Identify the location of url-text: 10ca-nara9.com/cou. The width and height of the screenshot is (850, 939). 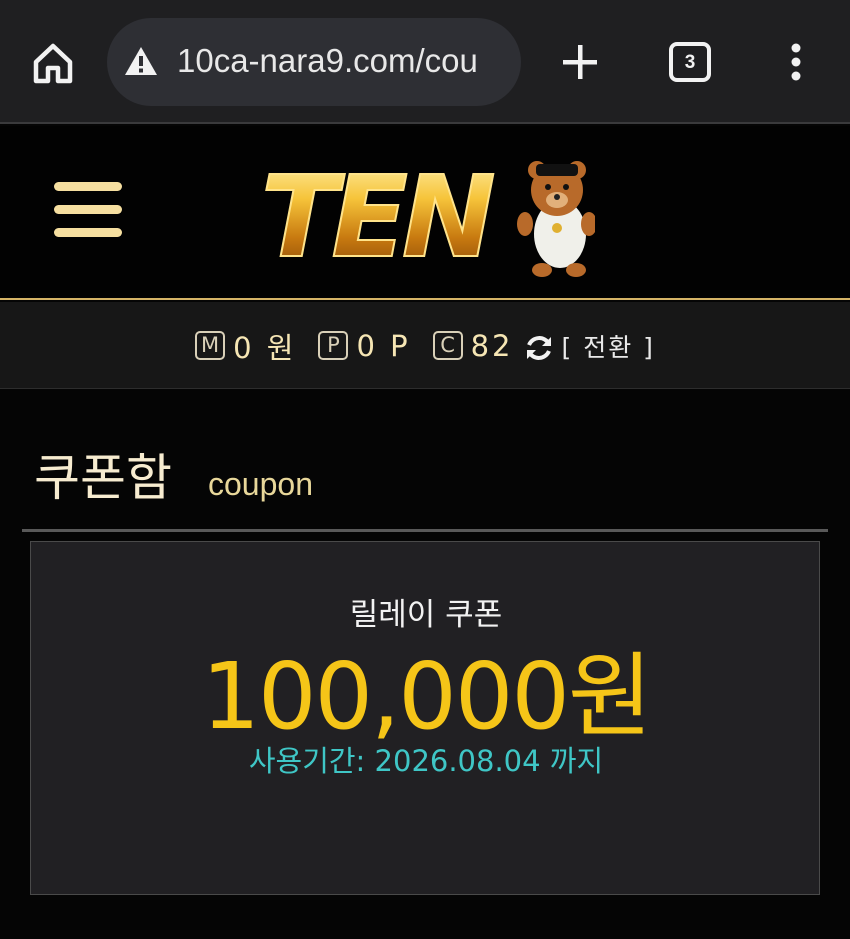
(344, 61).